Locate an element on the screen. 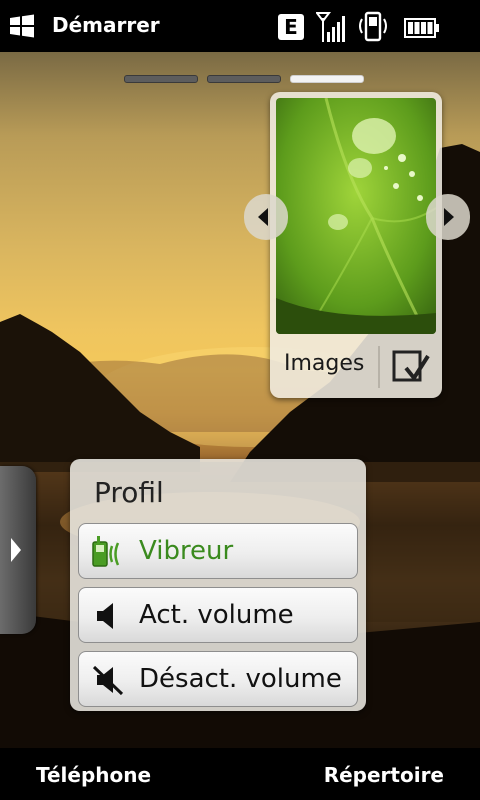  side-panel-tab is located at coordinates (18, 550).